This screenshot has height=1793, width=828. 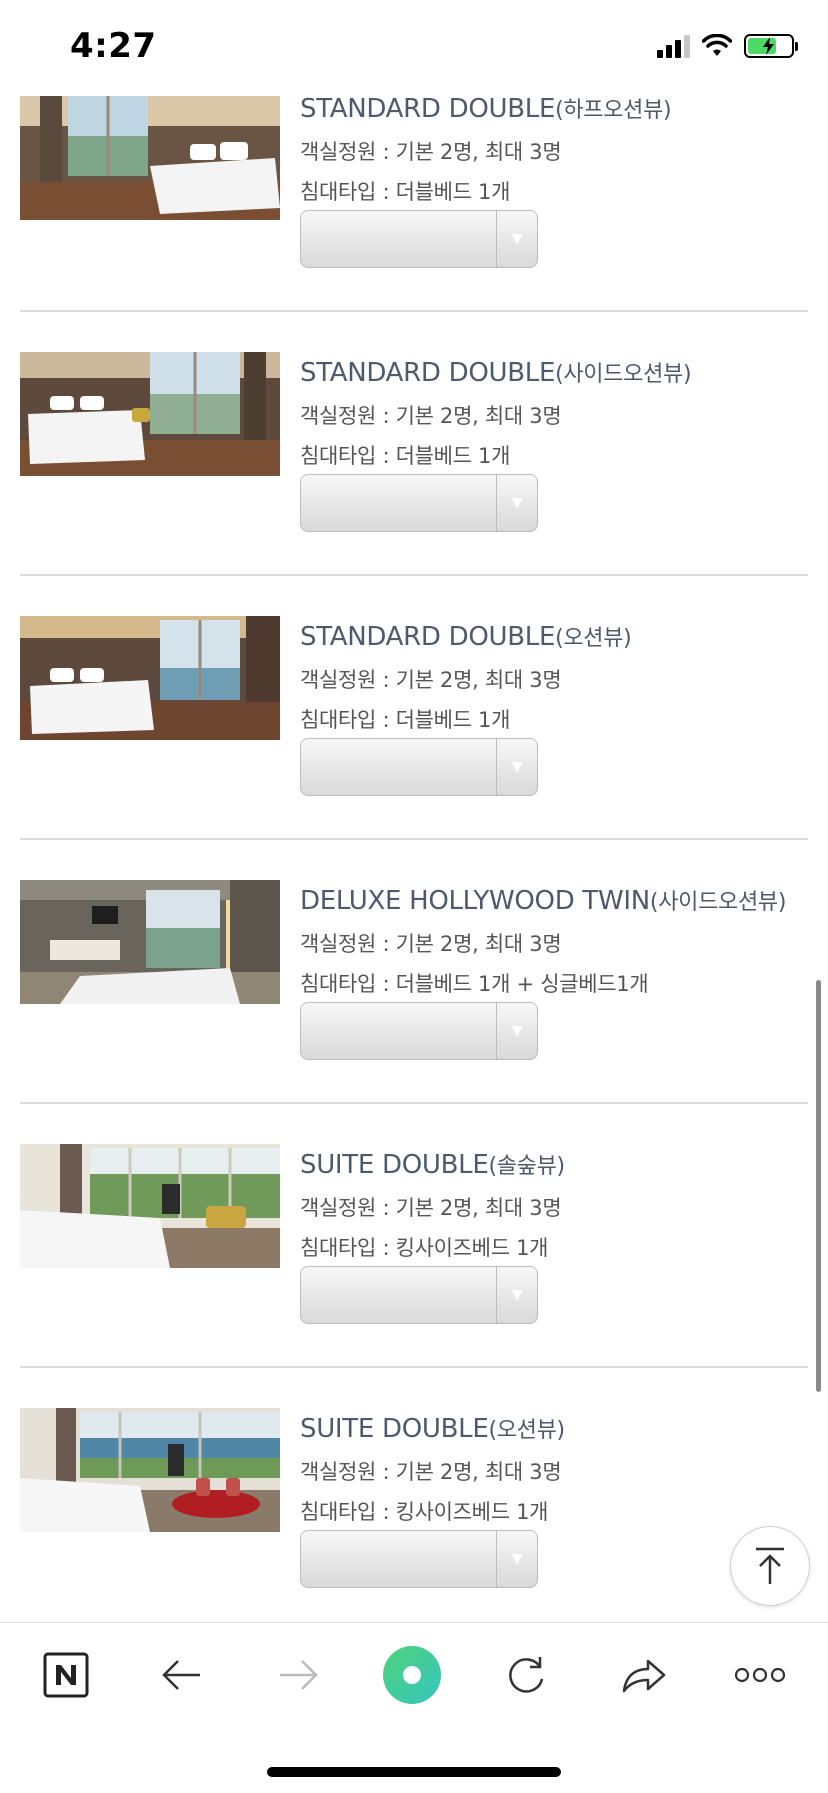 I want to click on back-button, so click(x=182, y=1675).